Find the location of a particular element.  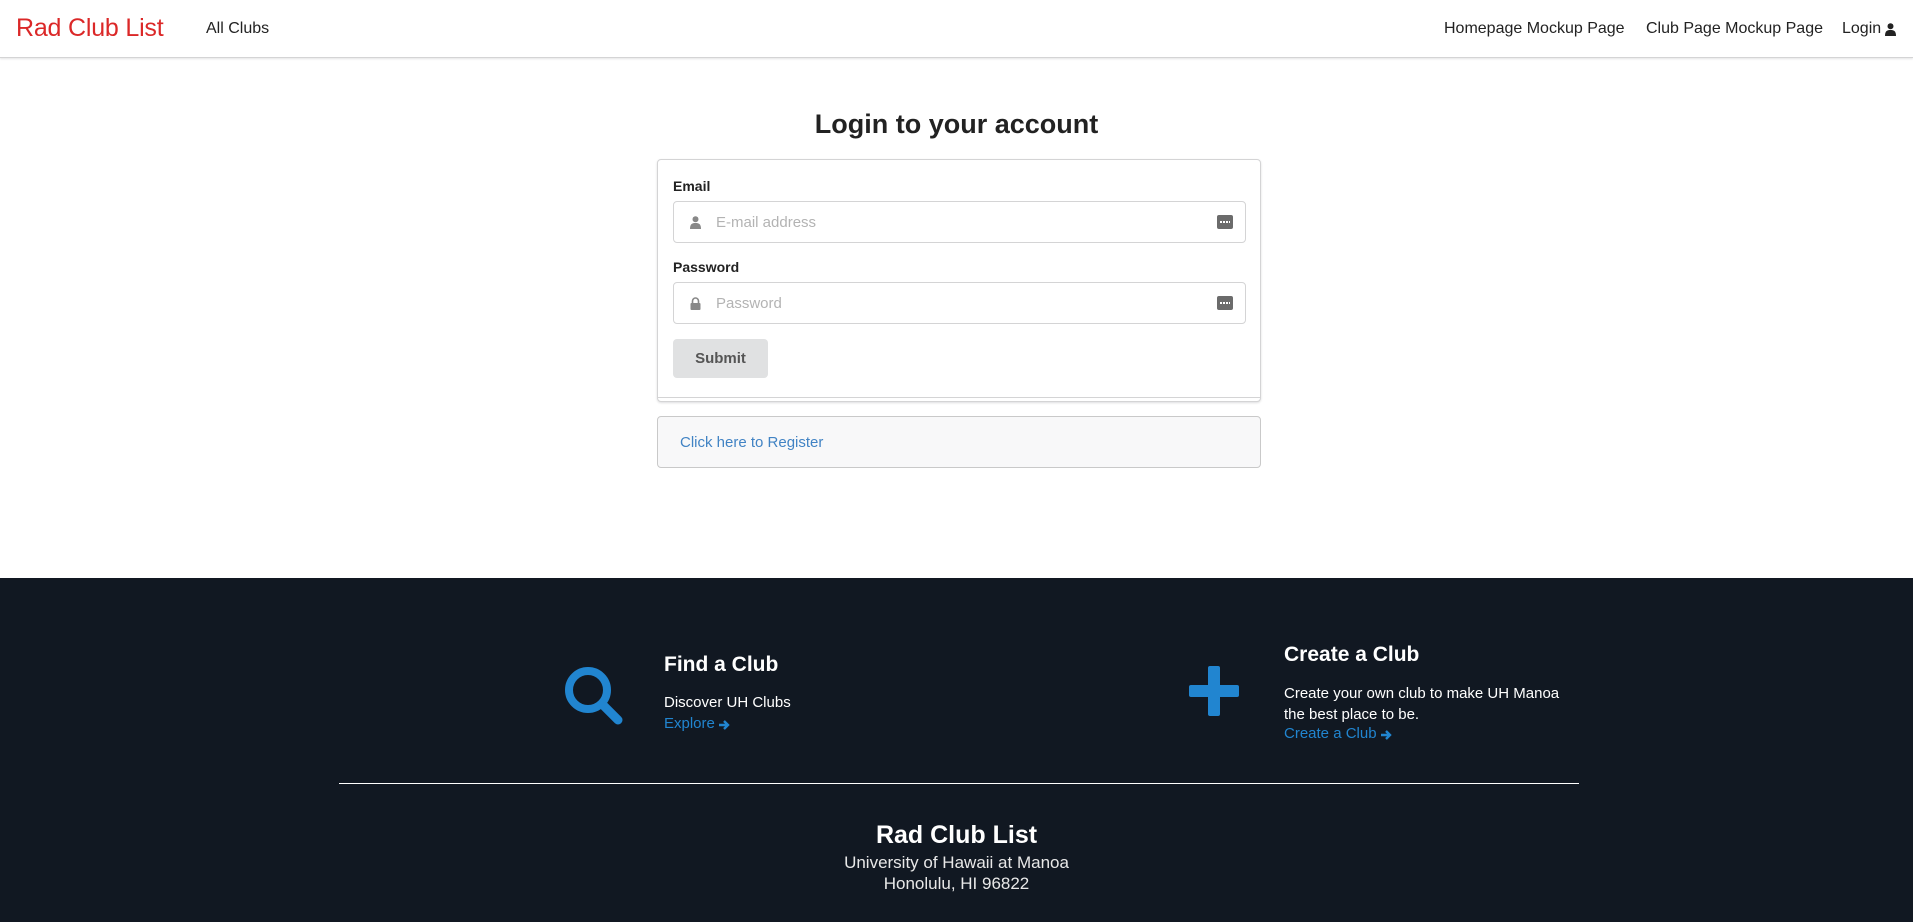

nav-all-clubs: All Clubs is located at coordinates (237, 29).